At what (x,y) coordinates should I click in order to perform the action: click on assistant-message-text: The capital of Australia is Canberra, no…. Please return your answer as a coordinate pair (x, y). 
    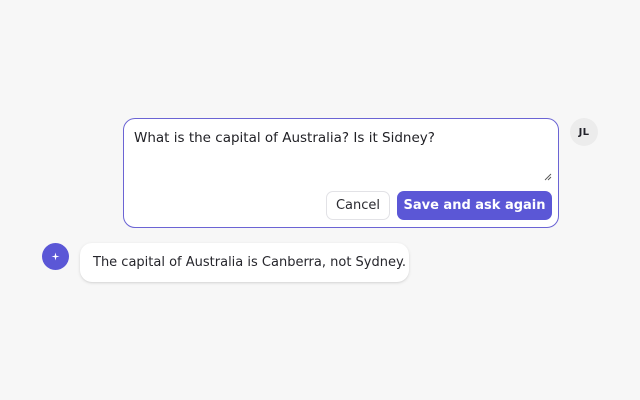
    Looking at the image, I should click on (249, 262).